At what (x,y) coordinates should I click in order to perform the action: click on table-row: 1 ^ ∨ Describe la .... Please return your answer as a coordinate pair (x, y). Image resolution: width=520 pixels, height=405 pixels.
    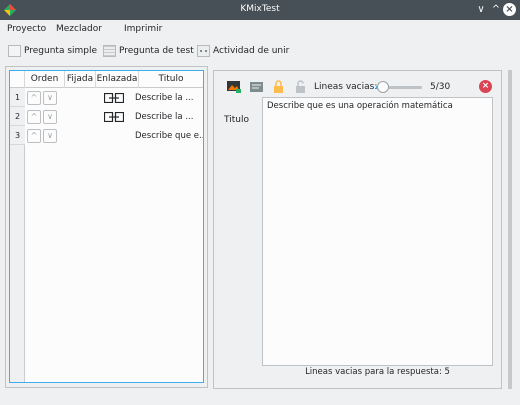
    Looking at the image, I should click on (106, 97).